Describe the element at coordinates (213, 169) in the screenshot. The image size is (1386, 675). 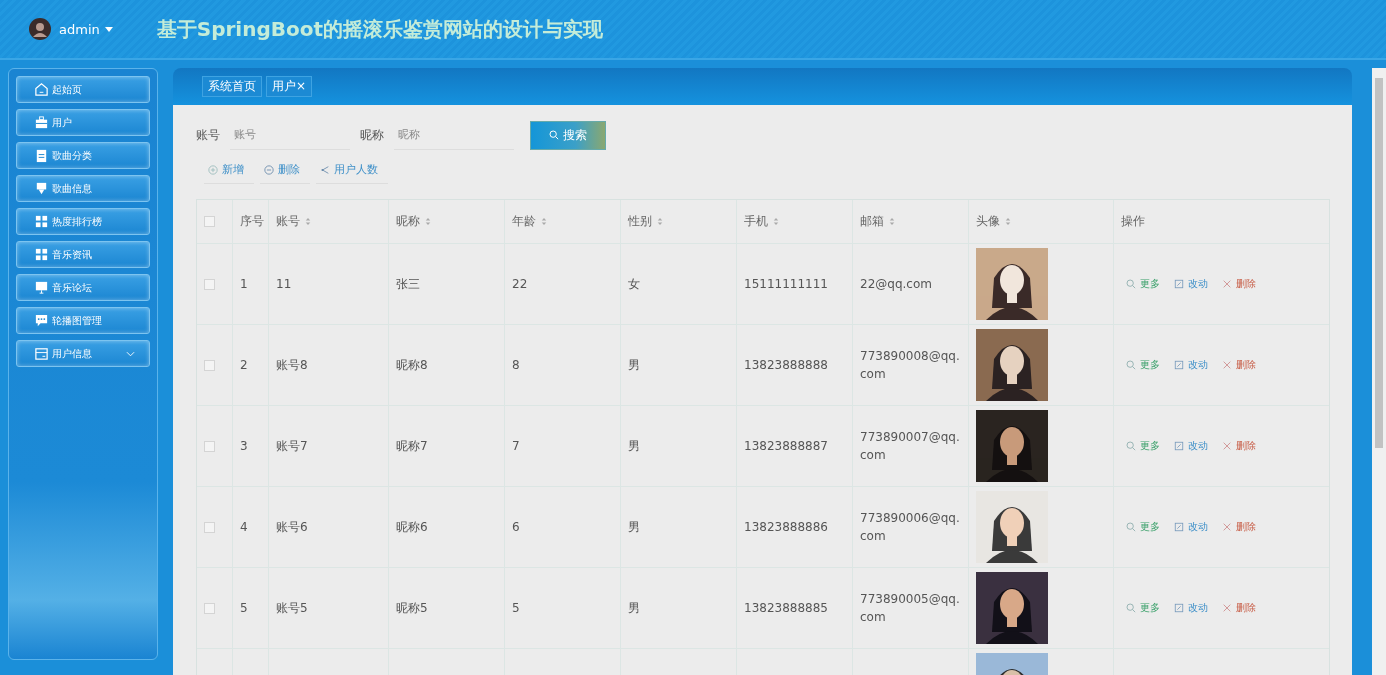
I see `plus-circle-icon` at that location.